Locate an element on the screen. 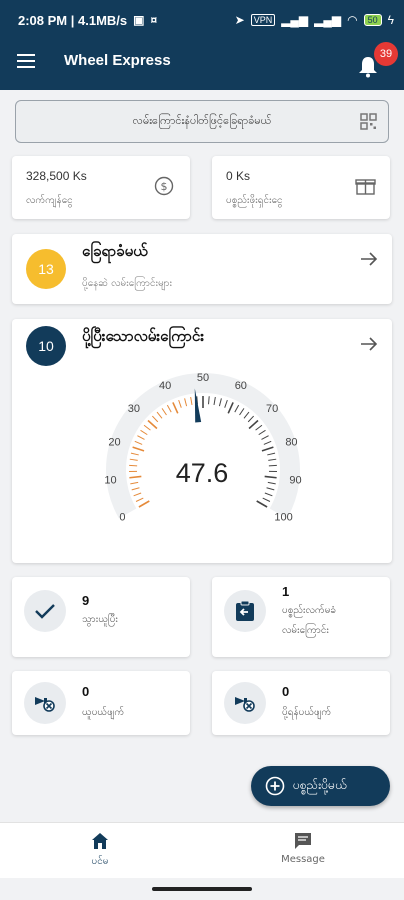  cancel-truck-icon is located at coordinates (45, 703).